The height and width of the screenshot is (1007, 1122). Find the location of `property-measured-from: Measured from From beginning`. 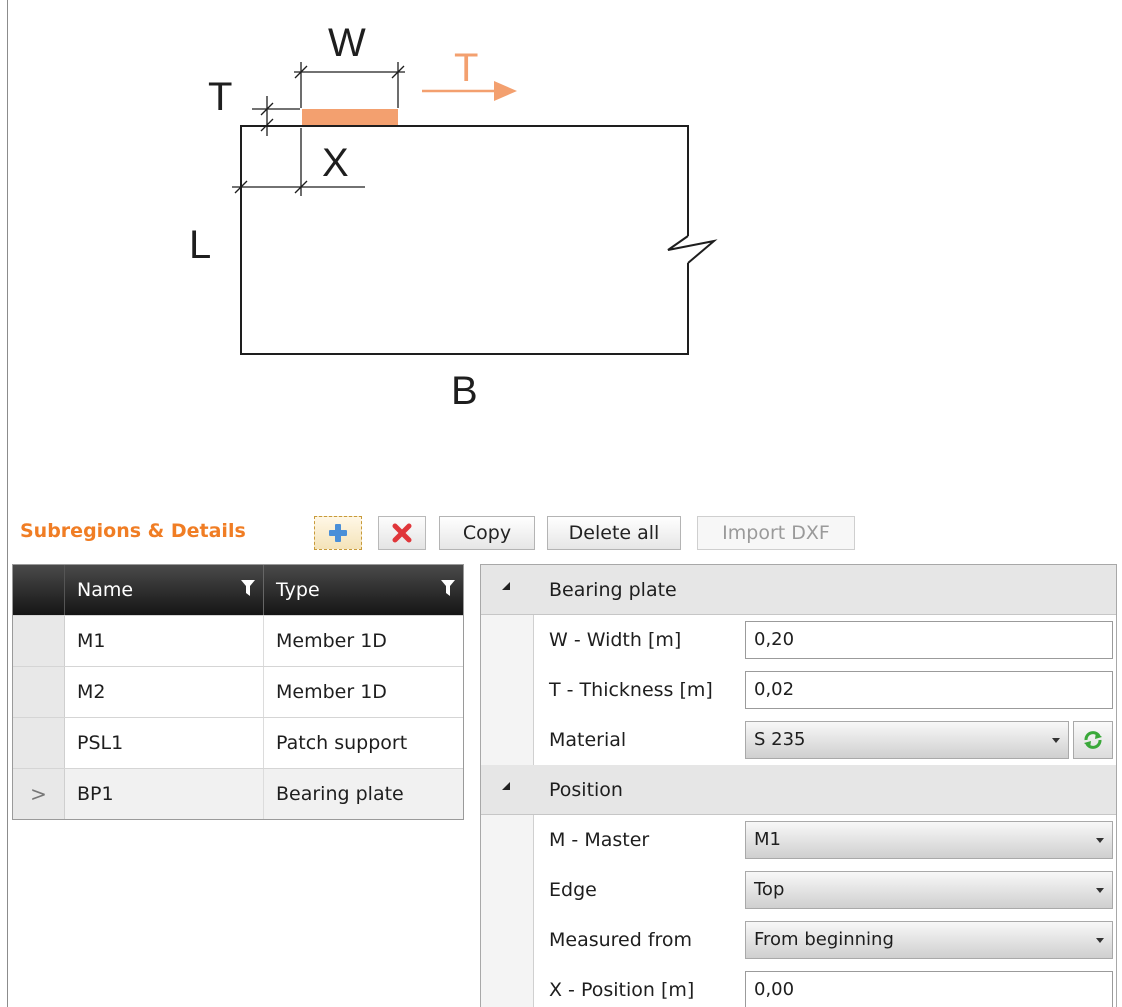

property-measured-from: Measured from From beginning is located at coordinates (798, 940).